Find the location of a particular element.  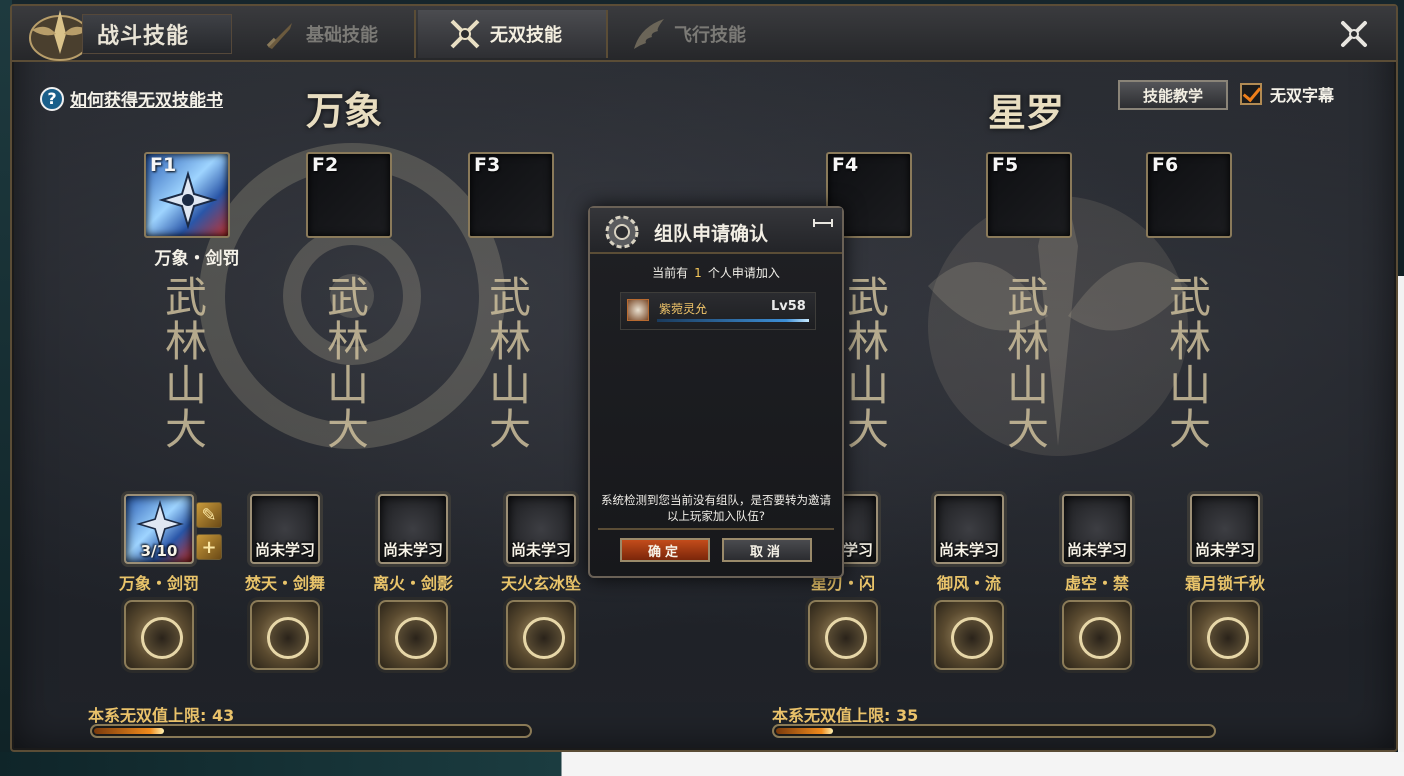

skill-slot-left-2: 尚未学习 is located at coordinates (285, 529).